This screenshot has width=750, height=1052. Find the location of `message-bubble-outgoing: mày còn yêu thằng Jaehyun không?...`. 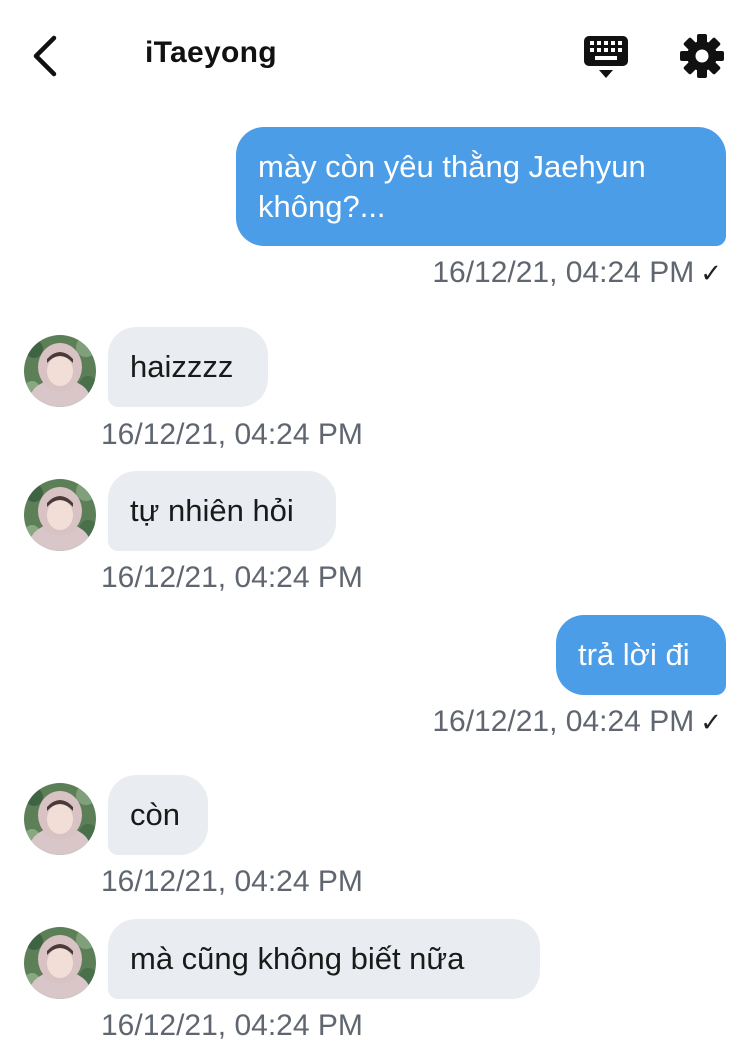

message-bubble-outgoing: mày còn yêu thằng Jaehyun không?... is located at coordinates (481, 186).